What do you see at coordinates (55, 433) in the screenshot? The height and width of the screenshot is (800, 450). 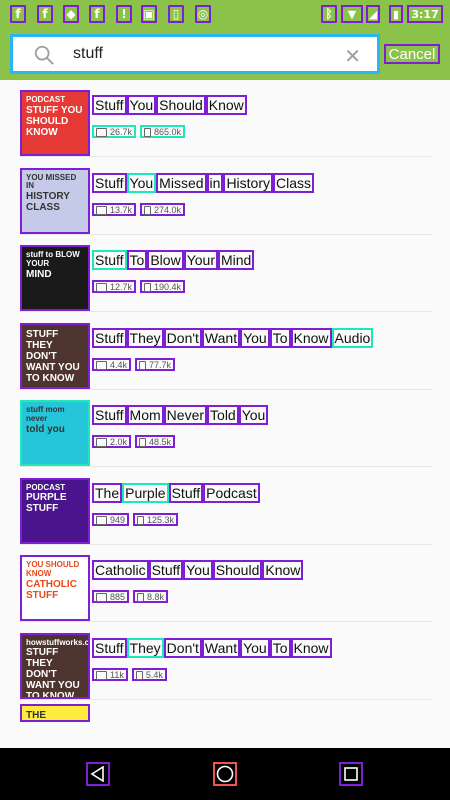 I see `podcast-artwork: stuff mom never told you` at bounding box center [55, 433].